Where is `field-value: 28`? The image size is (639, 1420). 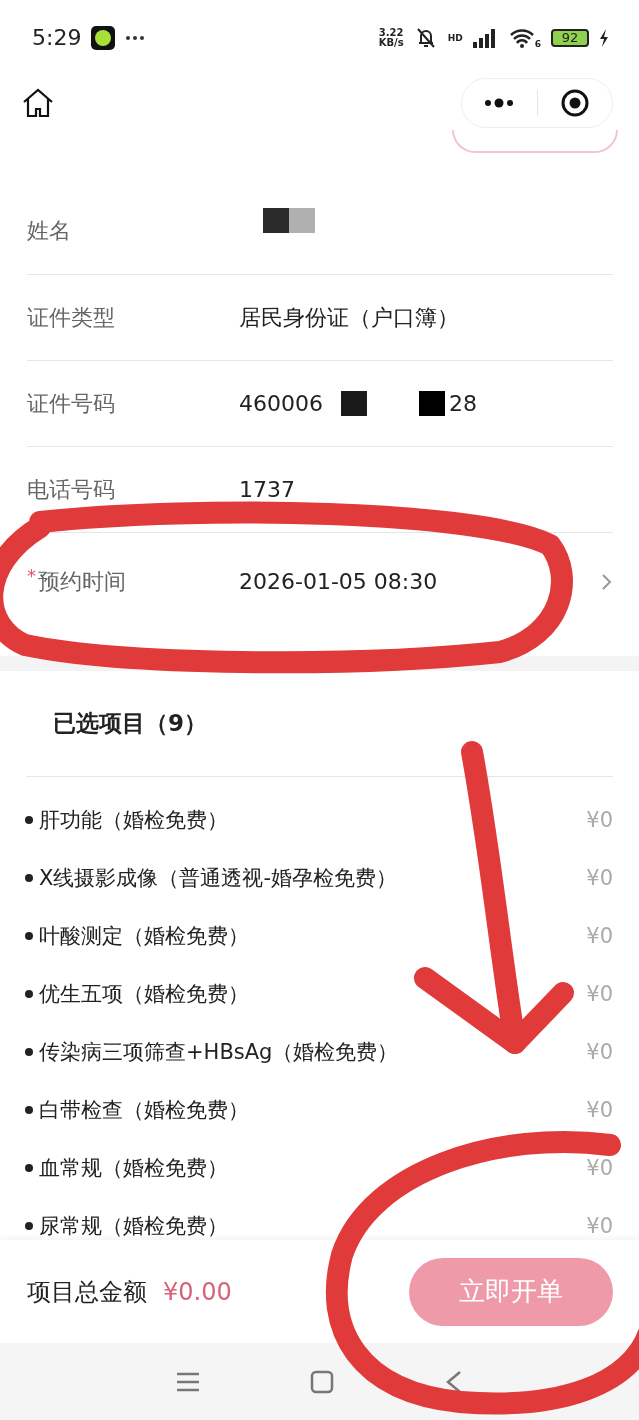
field-value: 28 is located at coordinates (463, 403).